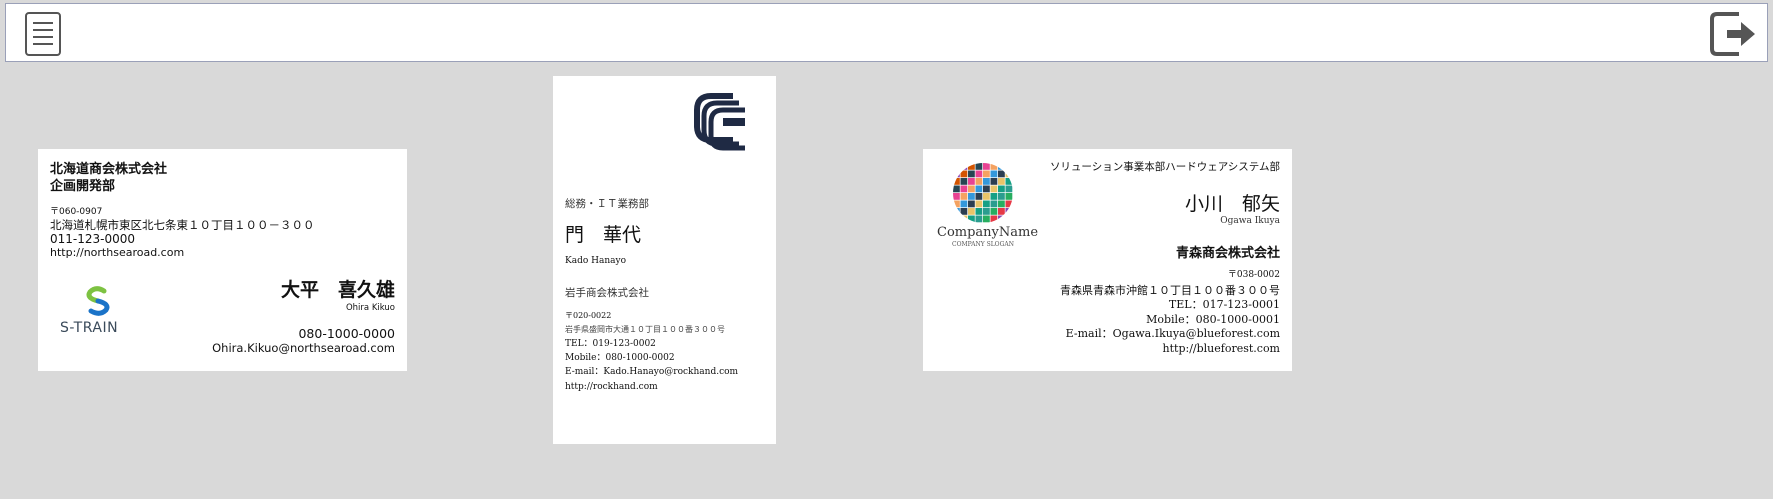  What do you see at coordinates (652, 372) in the screenshot?
I see `email: E-mail：Kado.Hanayo@rockhand.com` at bounding box center [652, 372].